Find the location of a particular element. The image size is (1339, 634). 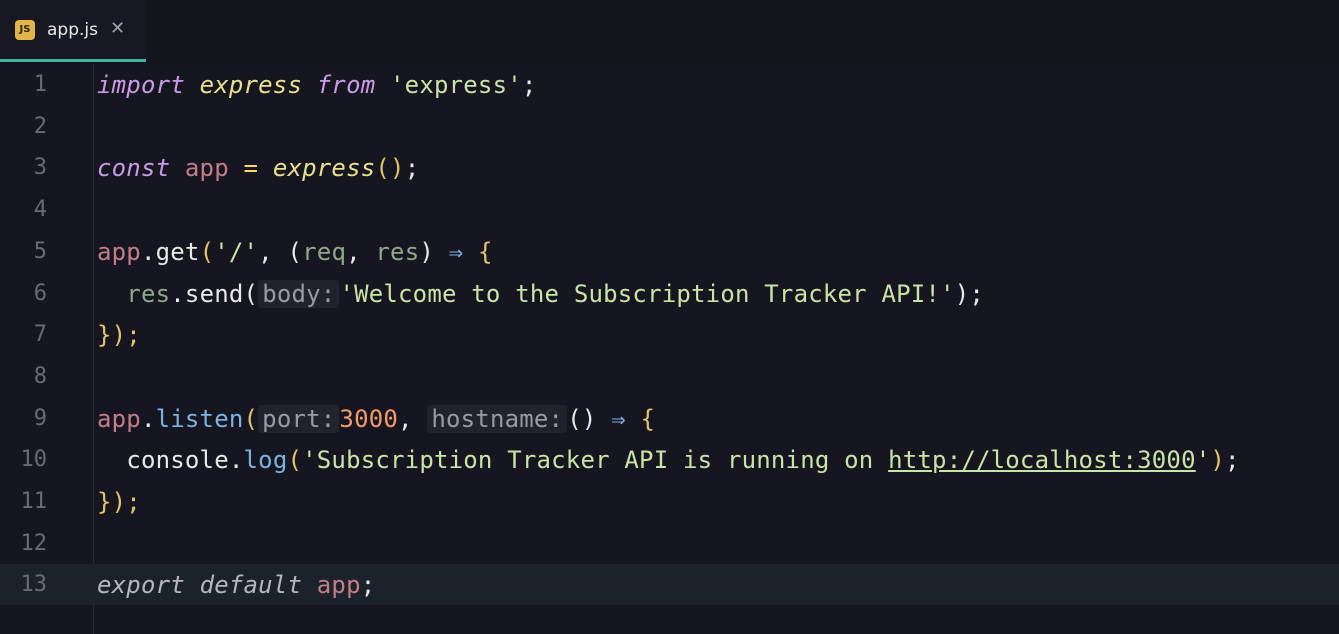

code-text: app.get('/', (req, res) ⇒ { is located at coordinates (295, 252).